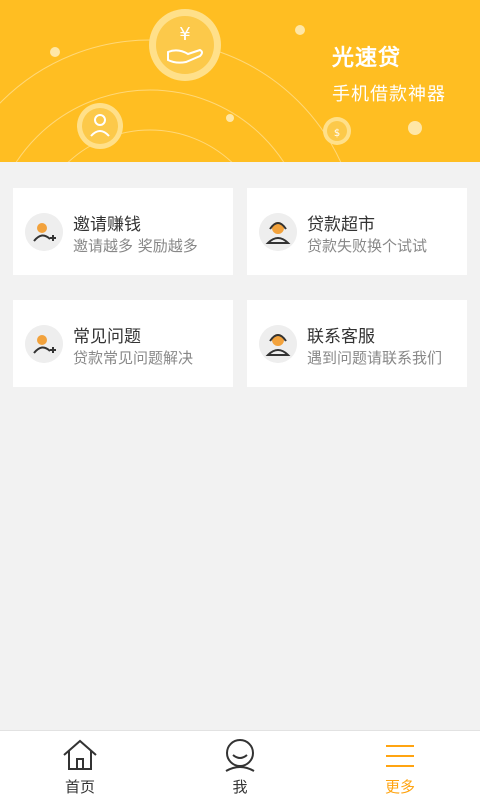  What do you see at coordinates (367, 246) in the screenshot?
I see `card-subtitle: 贷款失败换个试试` at bounding box center [367, 246].